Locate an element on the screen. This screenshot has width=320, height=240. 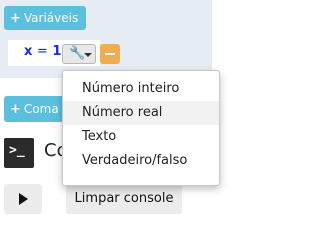
chevron-down-icon is located at coordinates (88, 55).